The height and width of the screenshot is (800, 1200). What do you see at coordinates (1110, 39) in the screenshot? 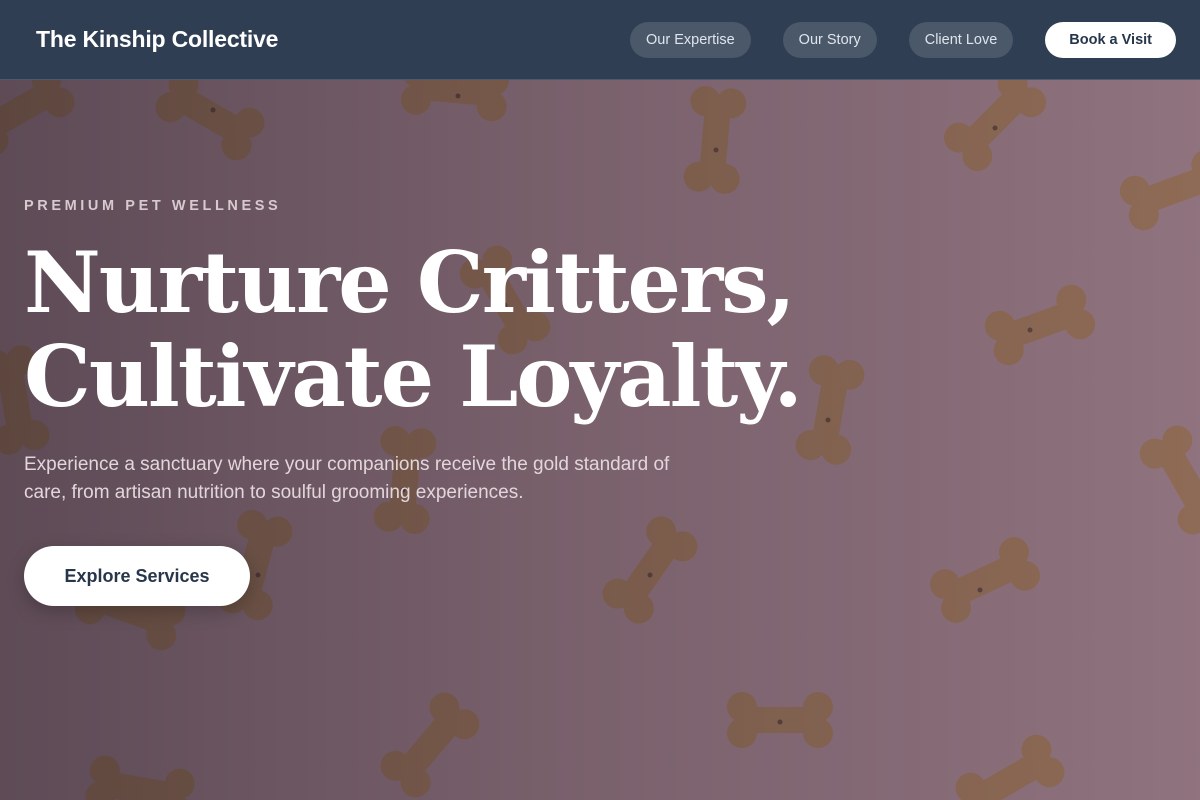
I see `book-a-visit-button: Book a Visit` at bounding box center [1110, 39].